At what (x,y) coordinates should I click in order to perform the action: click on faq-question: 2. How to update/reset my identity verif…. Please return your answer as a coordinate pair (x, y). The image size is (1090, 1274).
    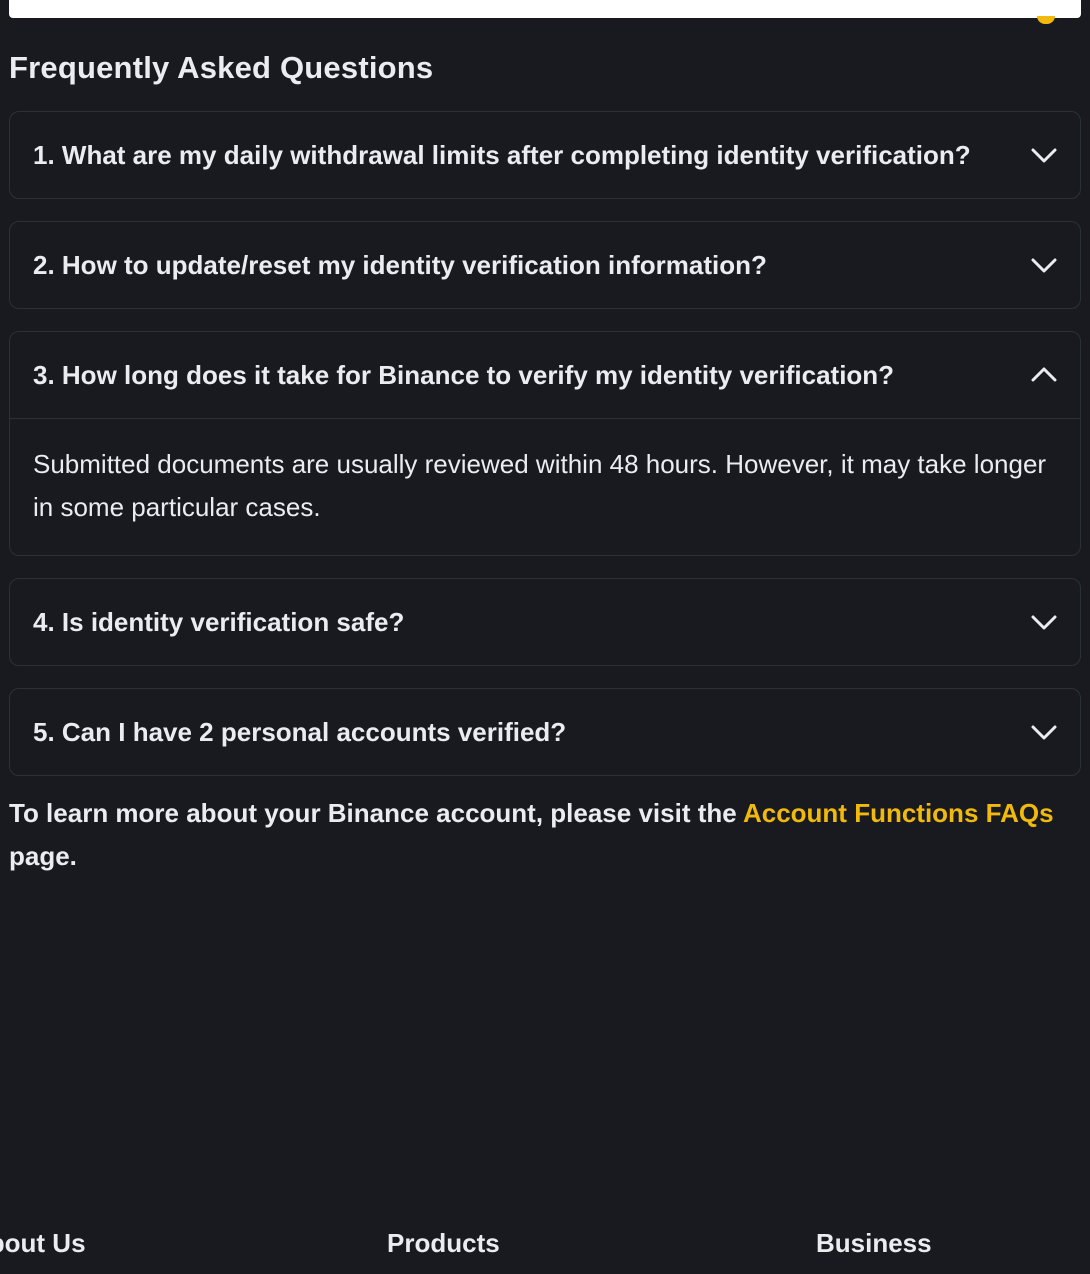
    Looking at the image, I should click on (400, 264).